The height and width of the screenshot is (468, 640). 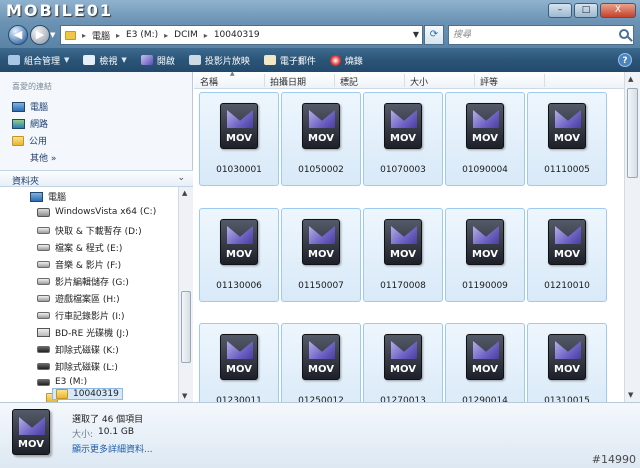 What do you see at coordinates (586, 10) in the screenshot?
I see `maximize-button: □` at bounding box center [586, 10].